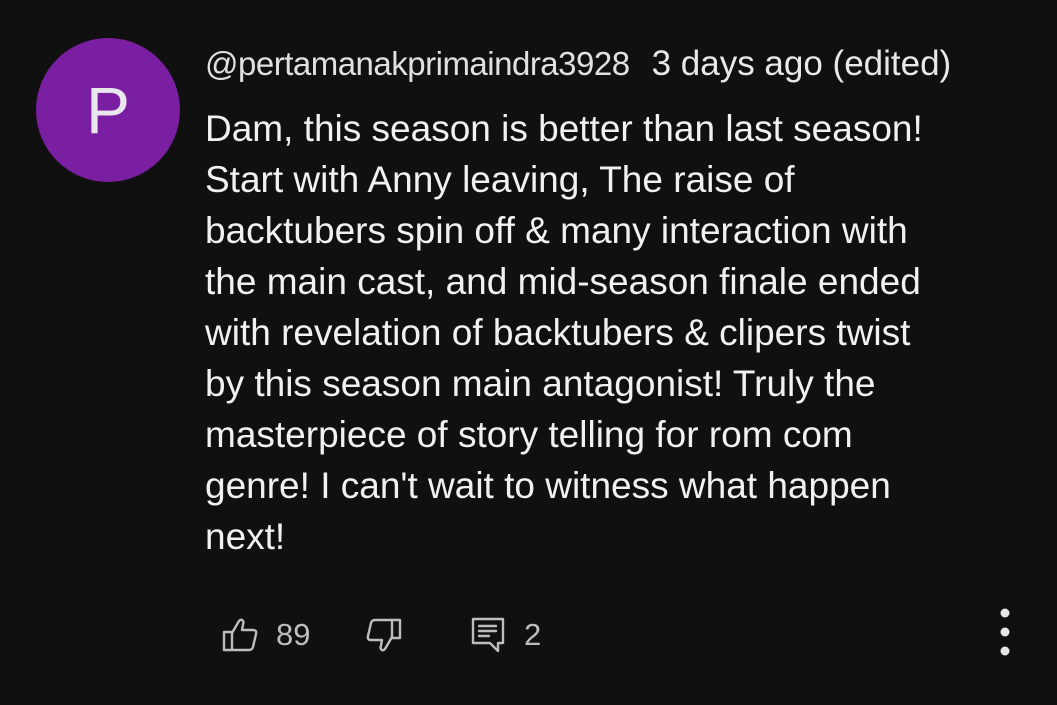 This screenshot has width=1057, height=705. I want to click on like-button, so click(240, 635).